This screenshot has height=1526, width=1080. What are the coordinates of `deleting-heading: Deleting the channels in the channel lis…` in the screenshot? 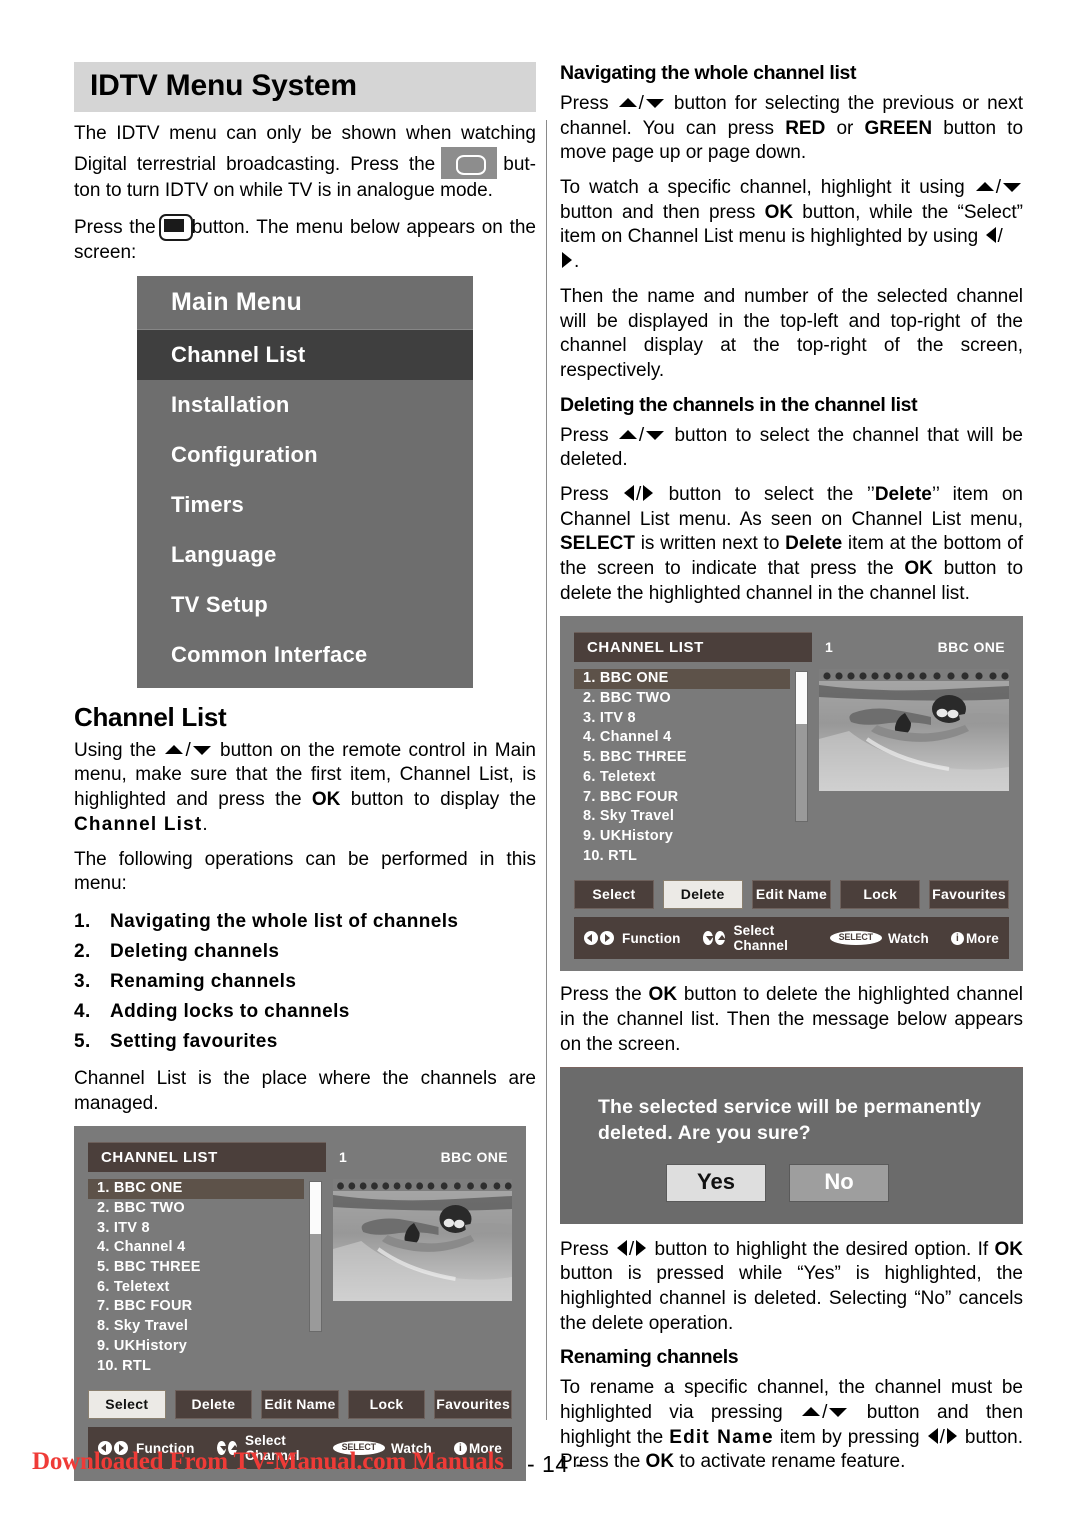 It's located at (739, 404).